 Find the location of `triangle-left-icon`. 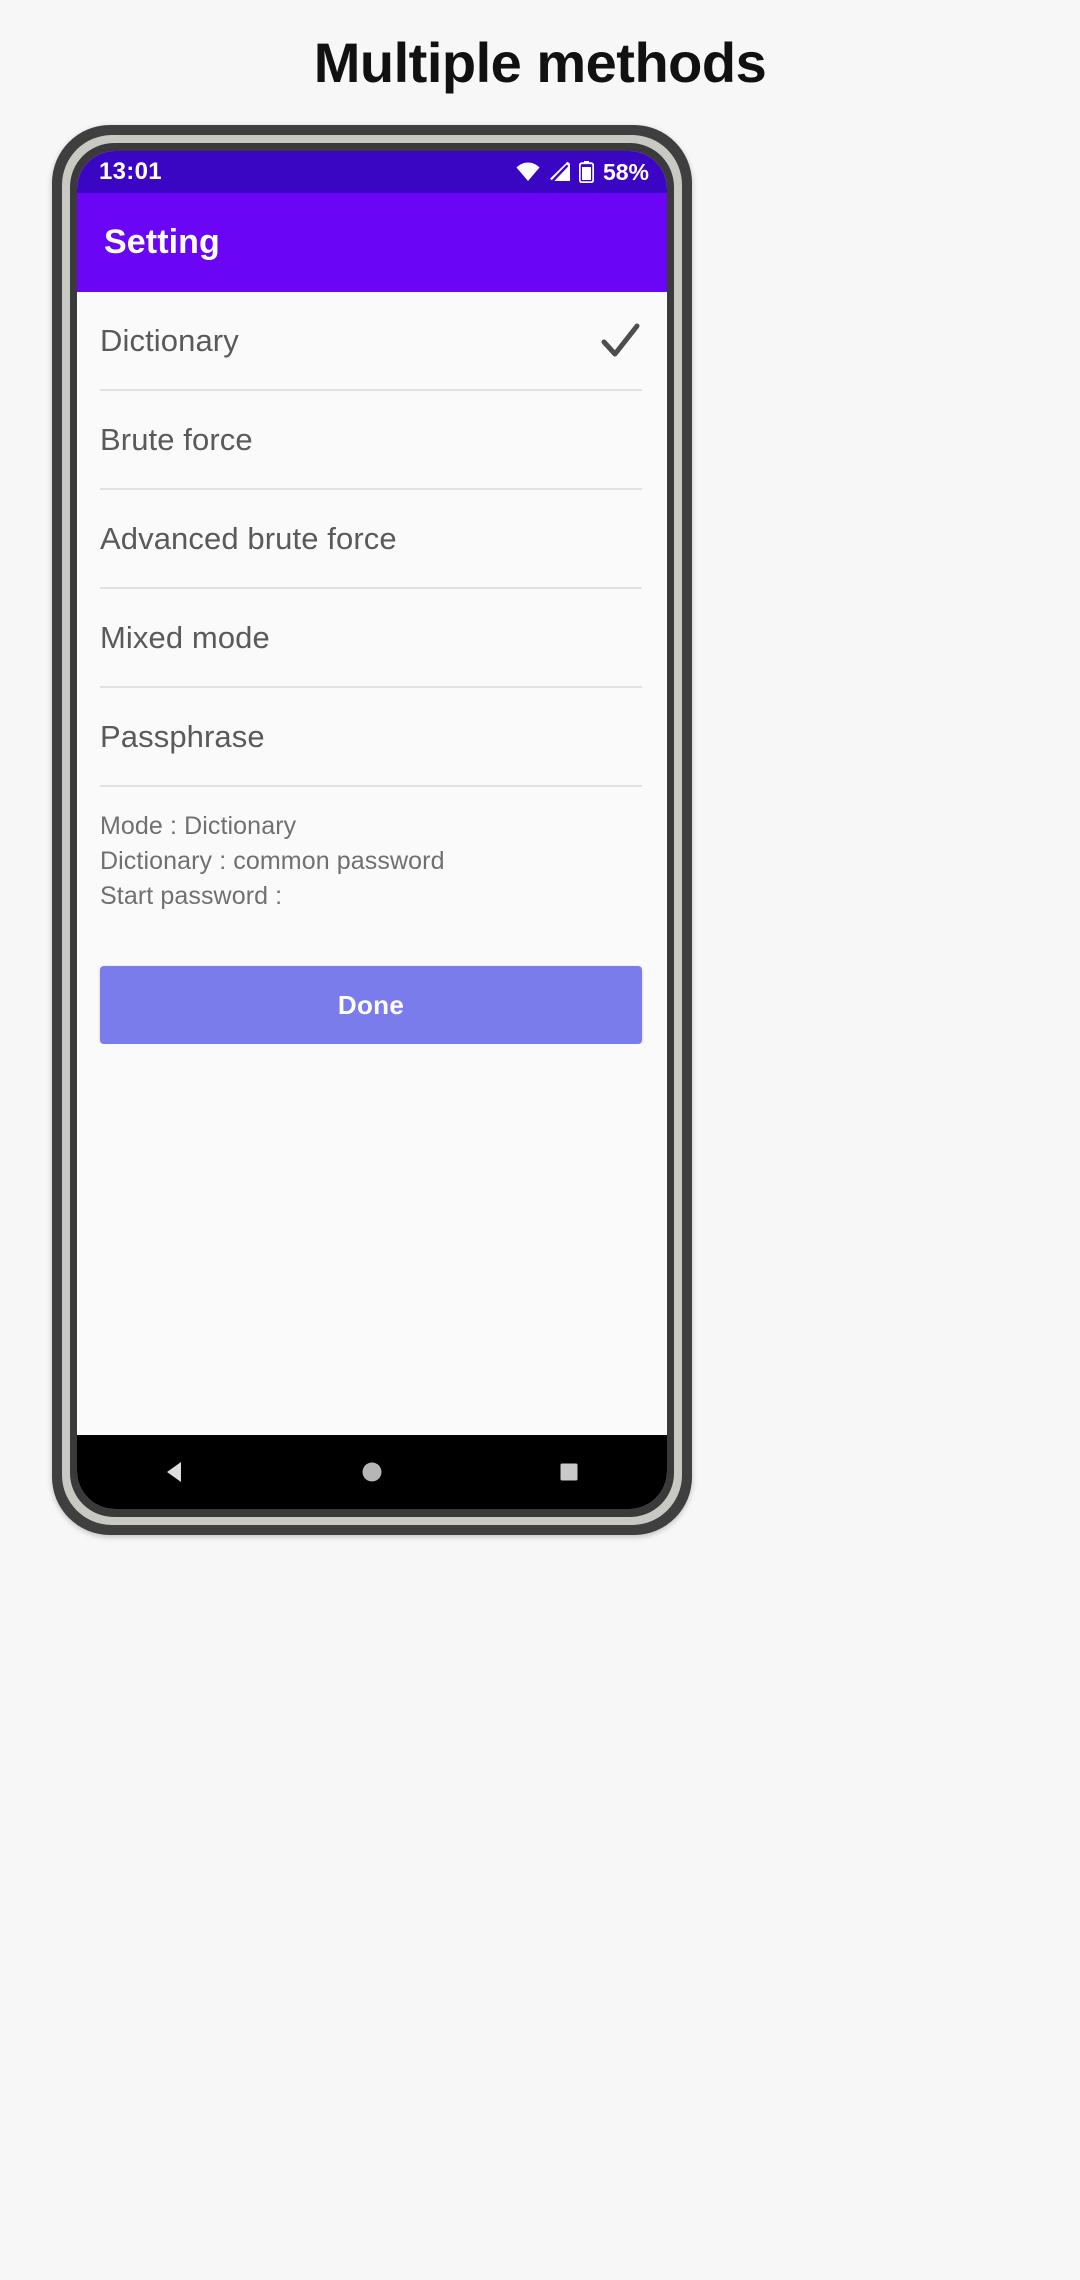

triangle-left-icon is located at coordinates (175, 1472).